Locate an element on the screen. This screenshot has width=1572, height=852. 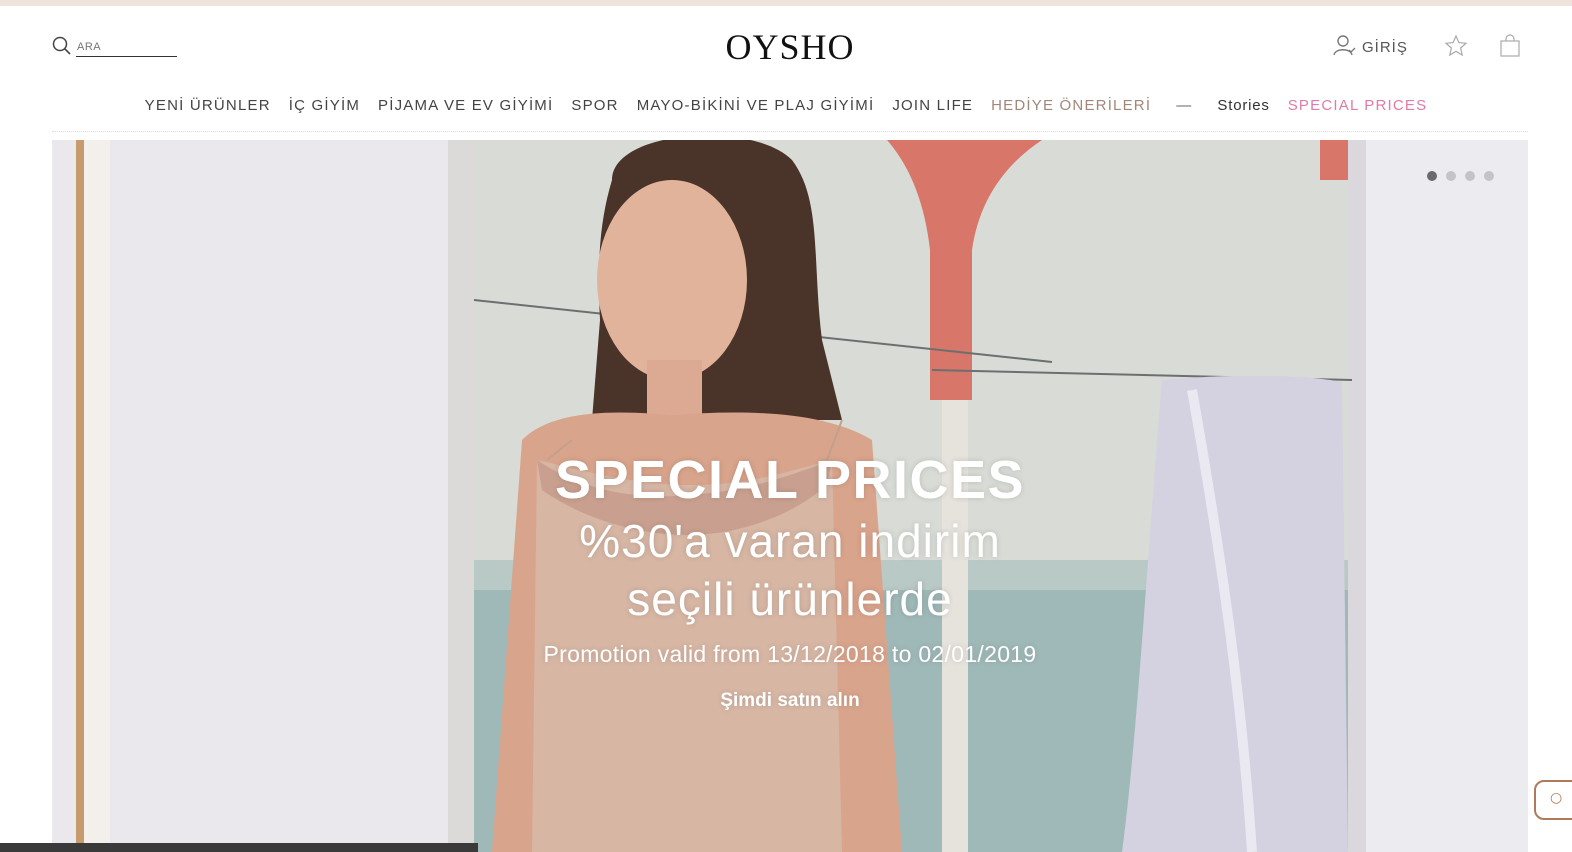
user-icon is located at coordinates (1344, 47).